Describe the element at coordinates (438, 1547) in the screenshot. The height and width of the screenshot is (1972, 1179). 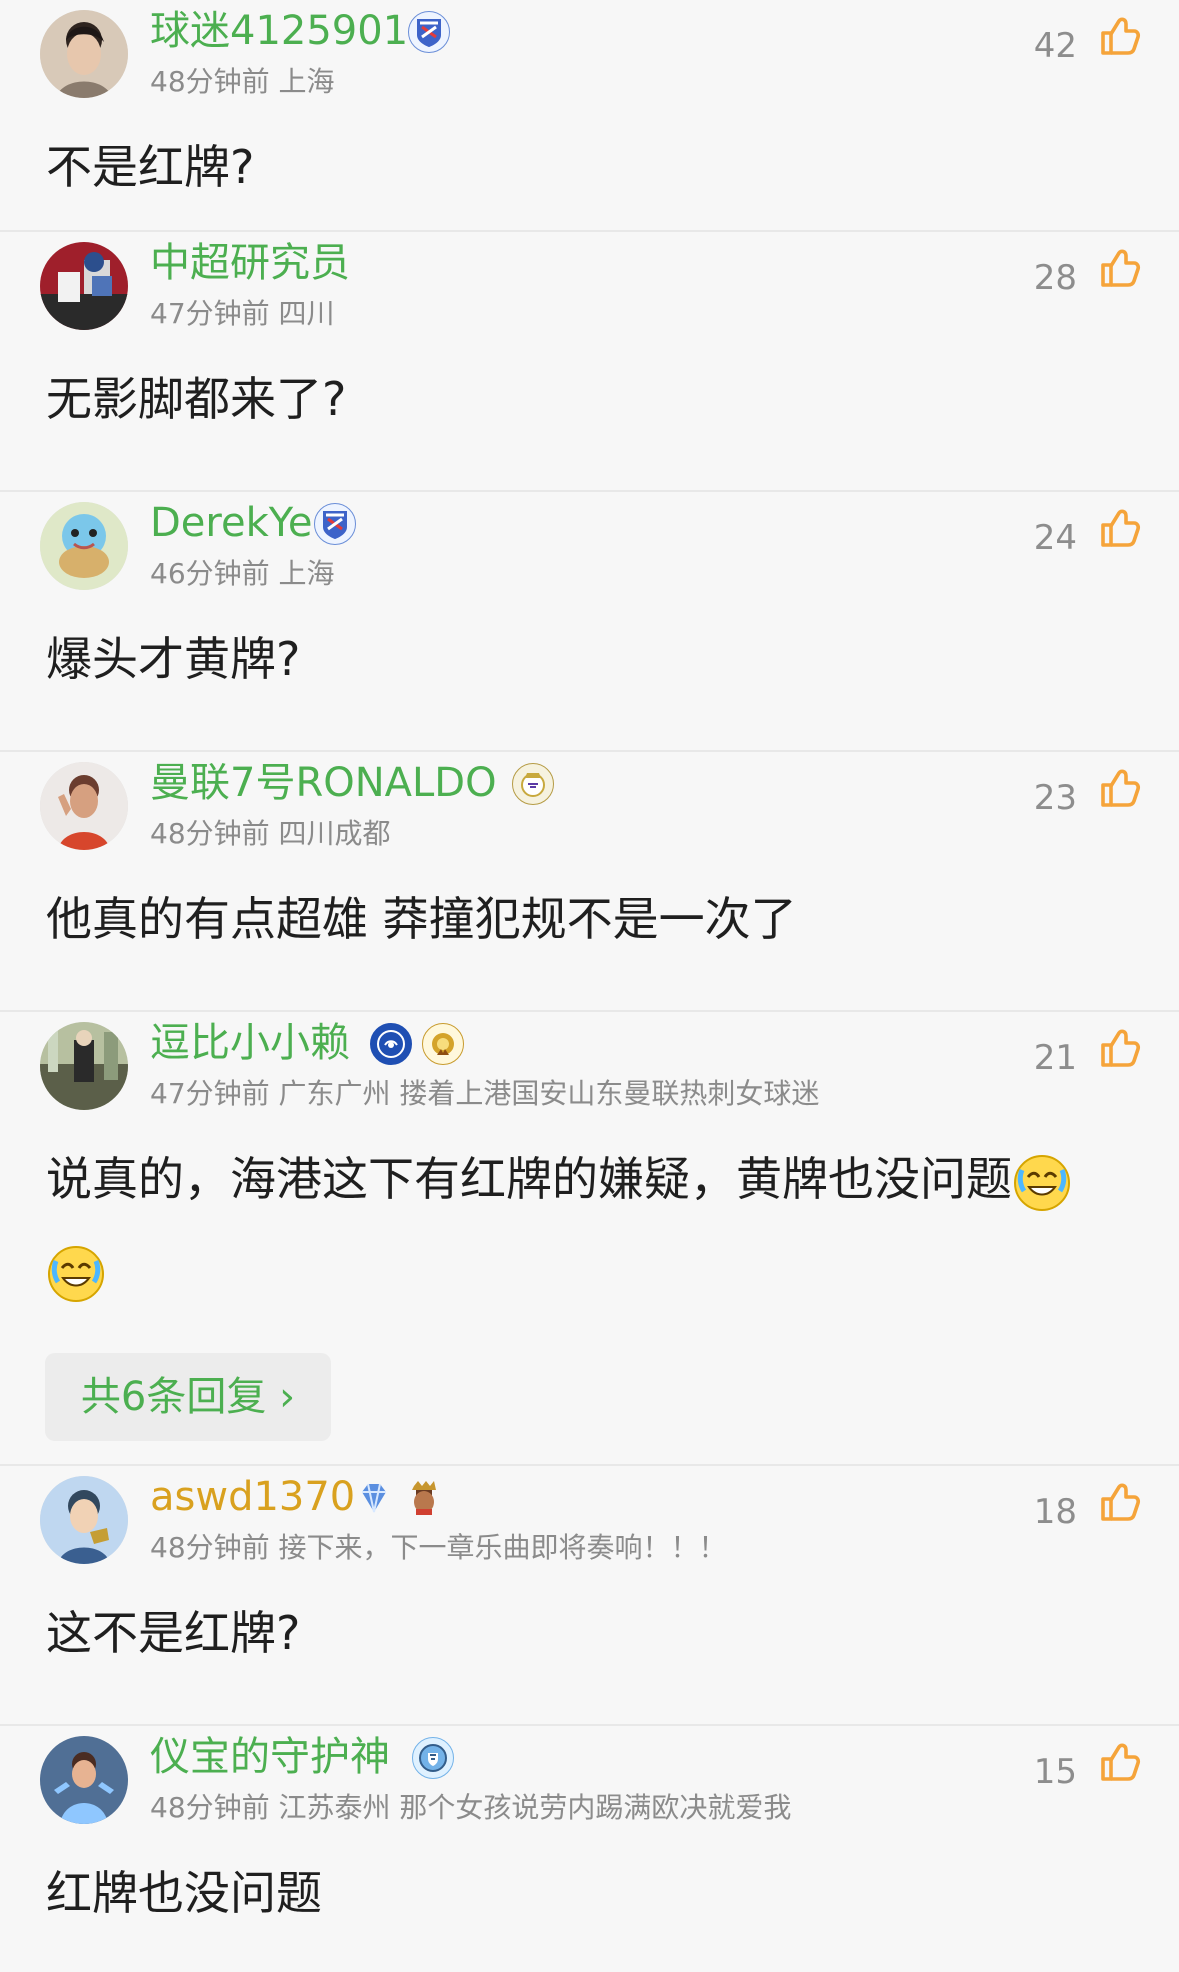
I see `comment-meta: 48分钟前 接下来，下一章乐曲即将奏响！！！` at that location.